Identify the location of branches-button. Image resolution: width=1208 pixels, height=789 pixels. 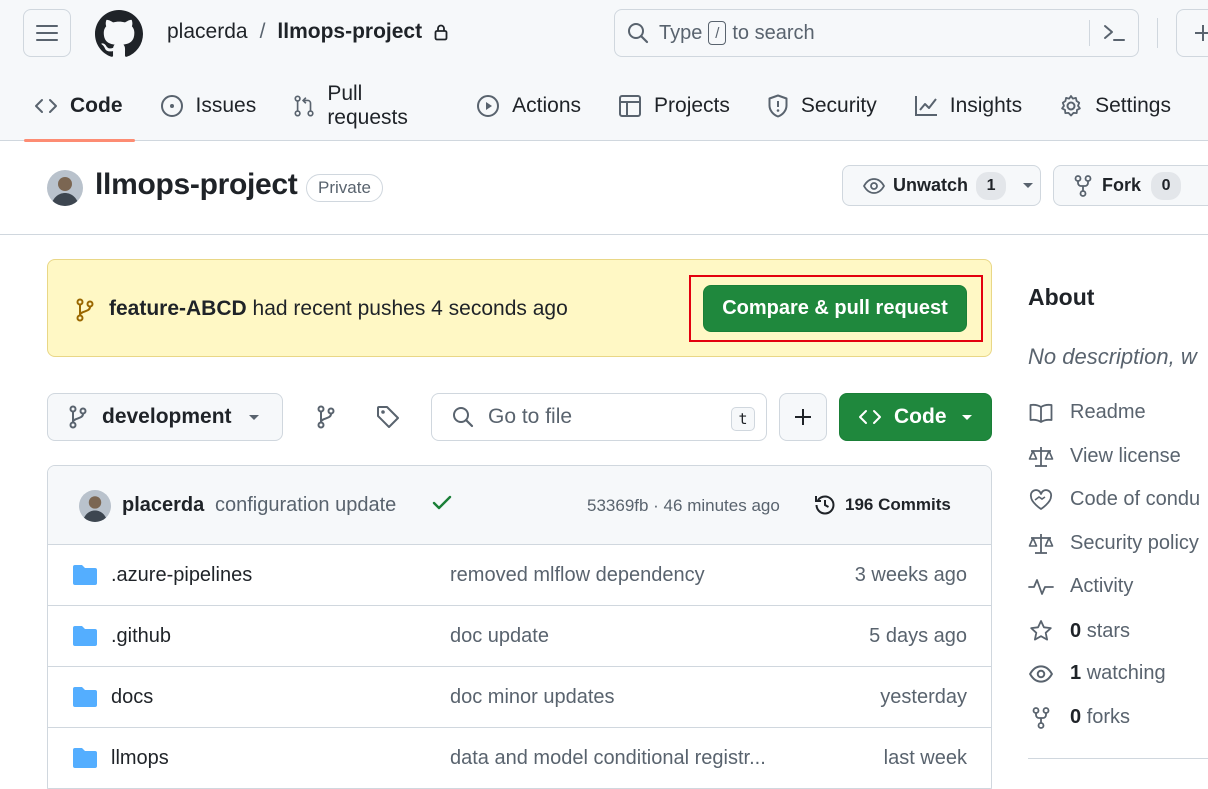
(326, 417).